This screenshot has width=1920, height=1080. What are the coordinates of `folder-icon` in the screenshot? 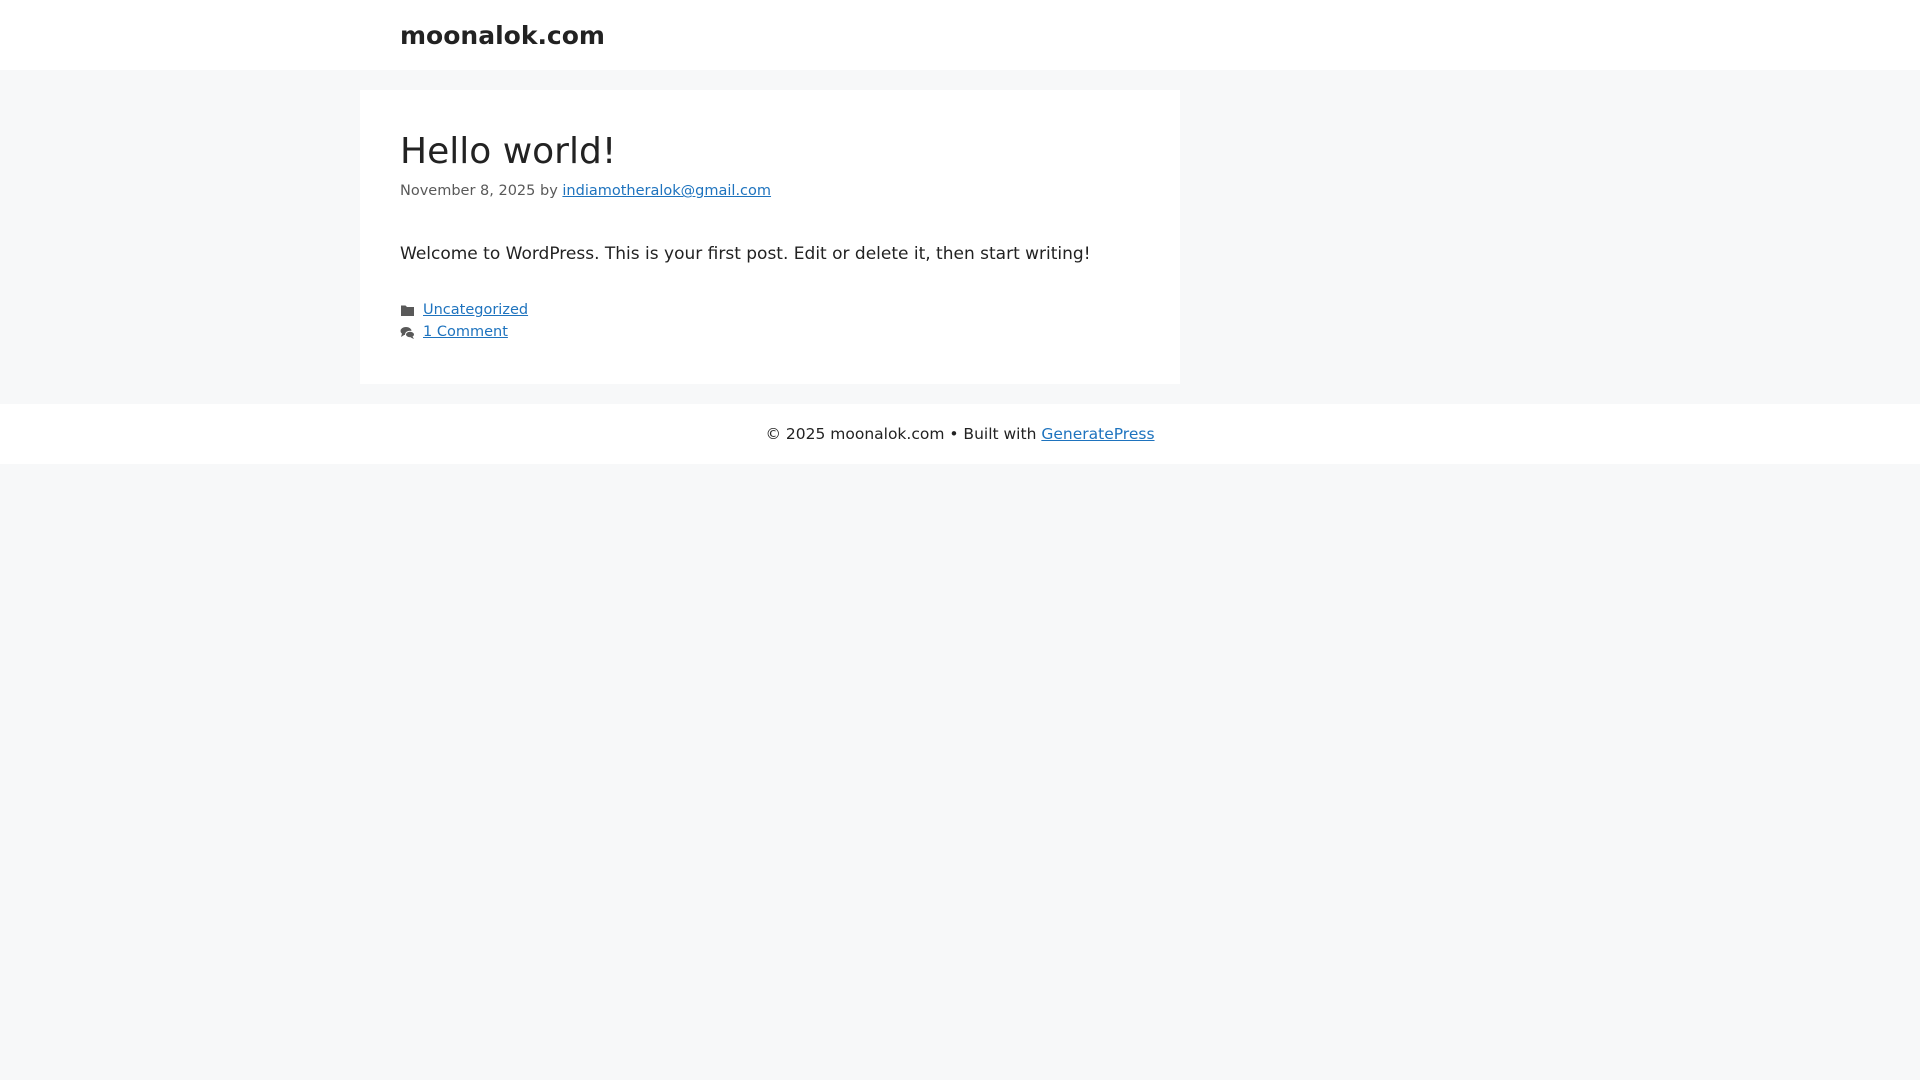 It's located at (407, 311).